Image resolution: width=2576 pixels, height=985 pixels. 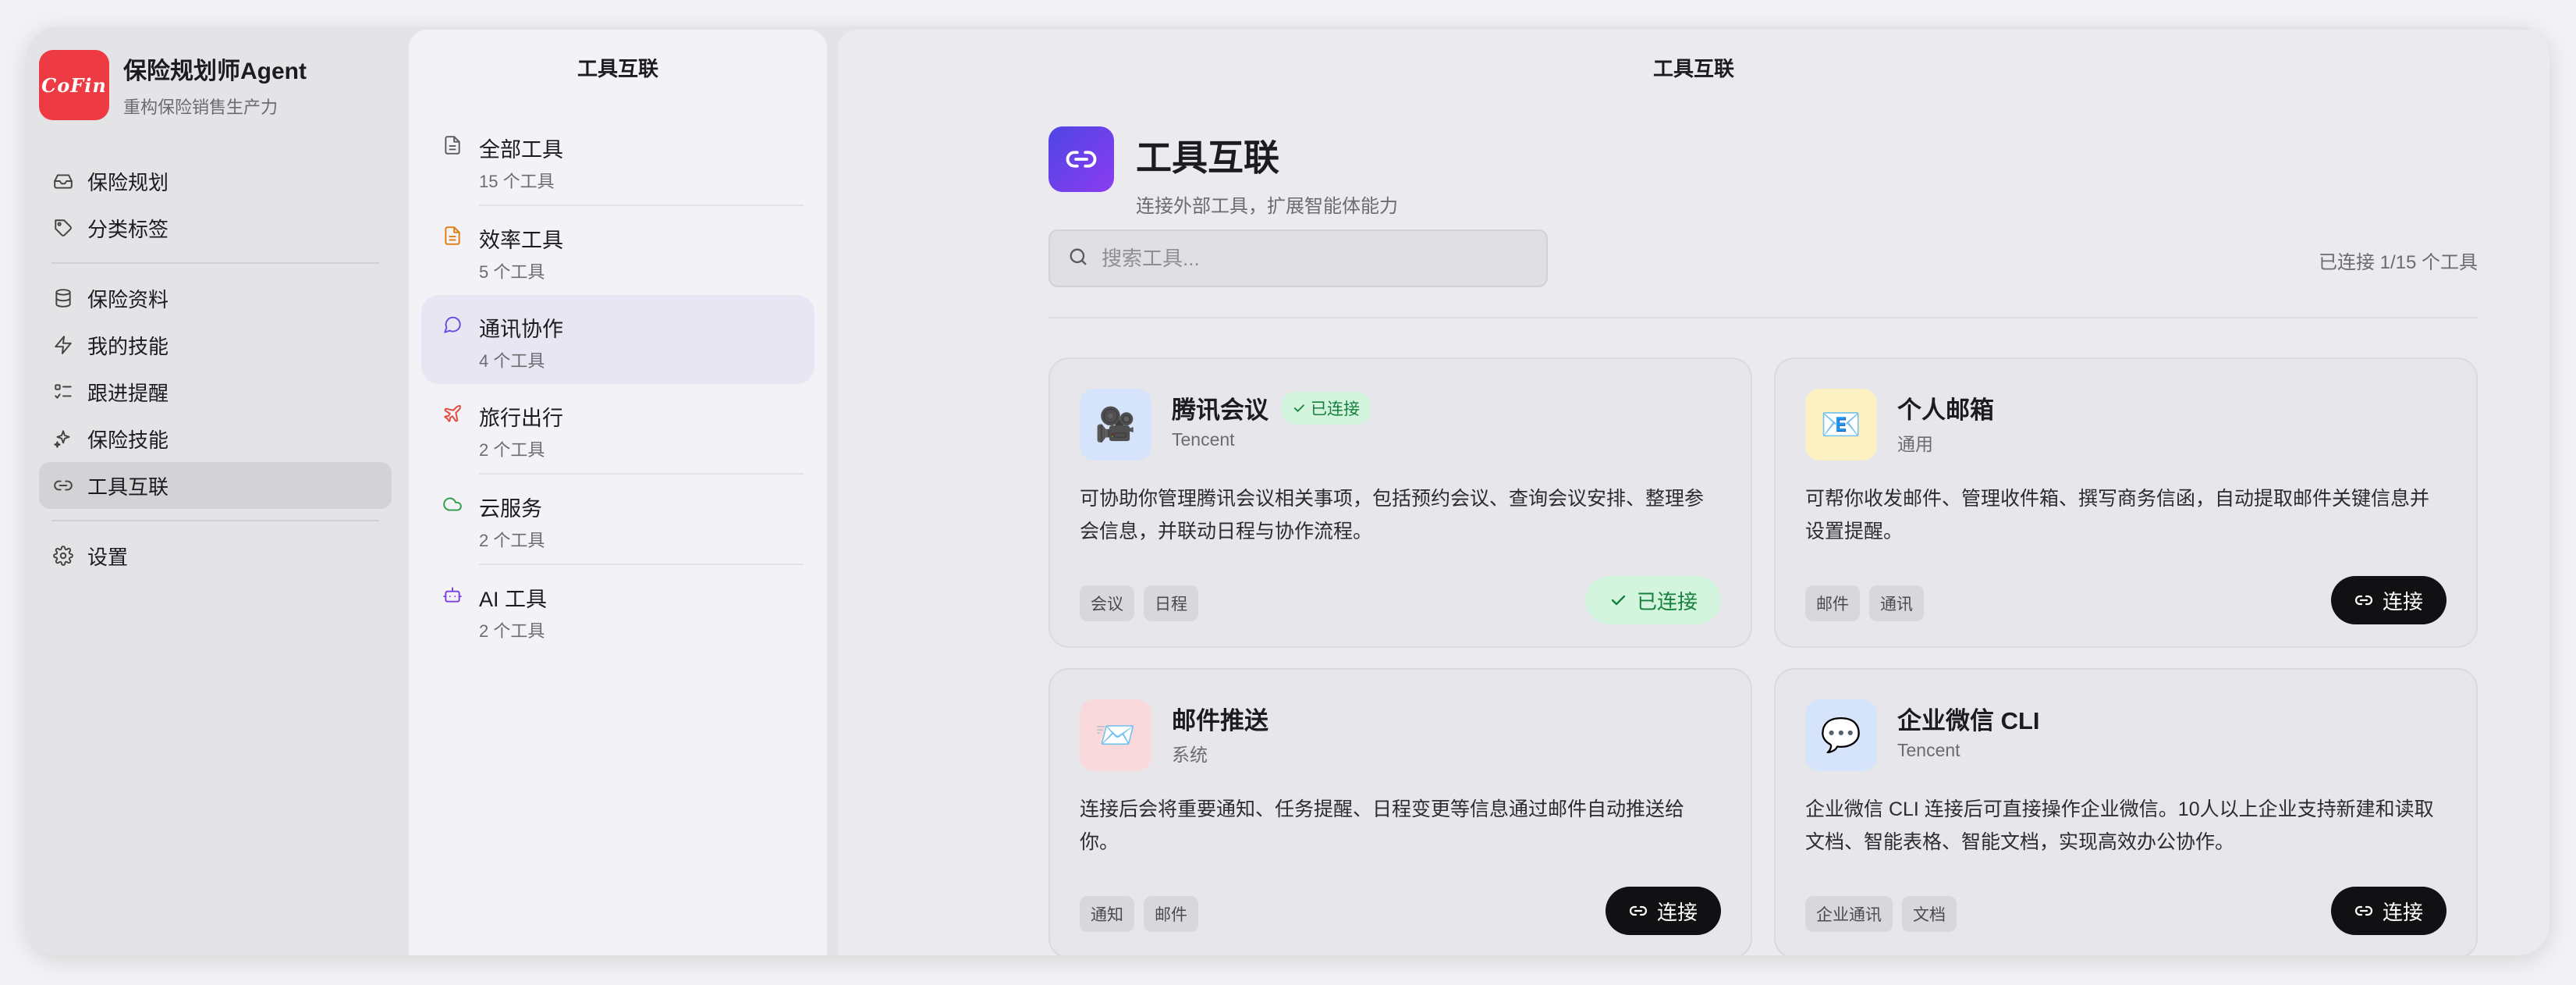 I want to click on tool-name: 企业微信 CLI, so click(x=1968, y=720).